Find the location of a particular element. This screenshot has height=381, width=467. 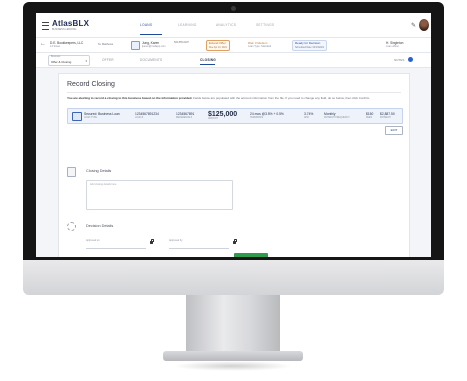

approved-by-field: Approved by is located at coordinates (199, 244).